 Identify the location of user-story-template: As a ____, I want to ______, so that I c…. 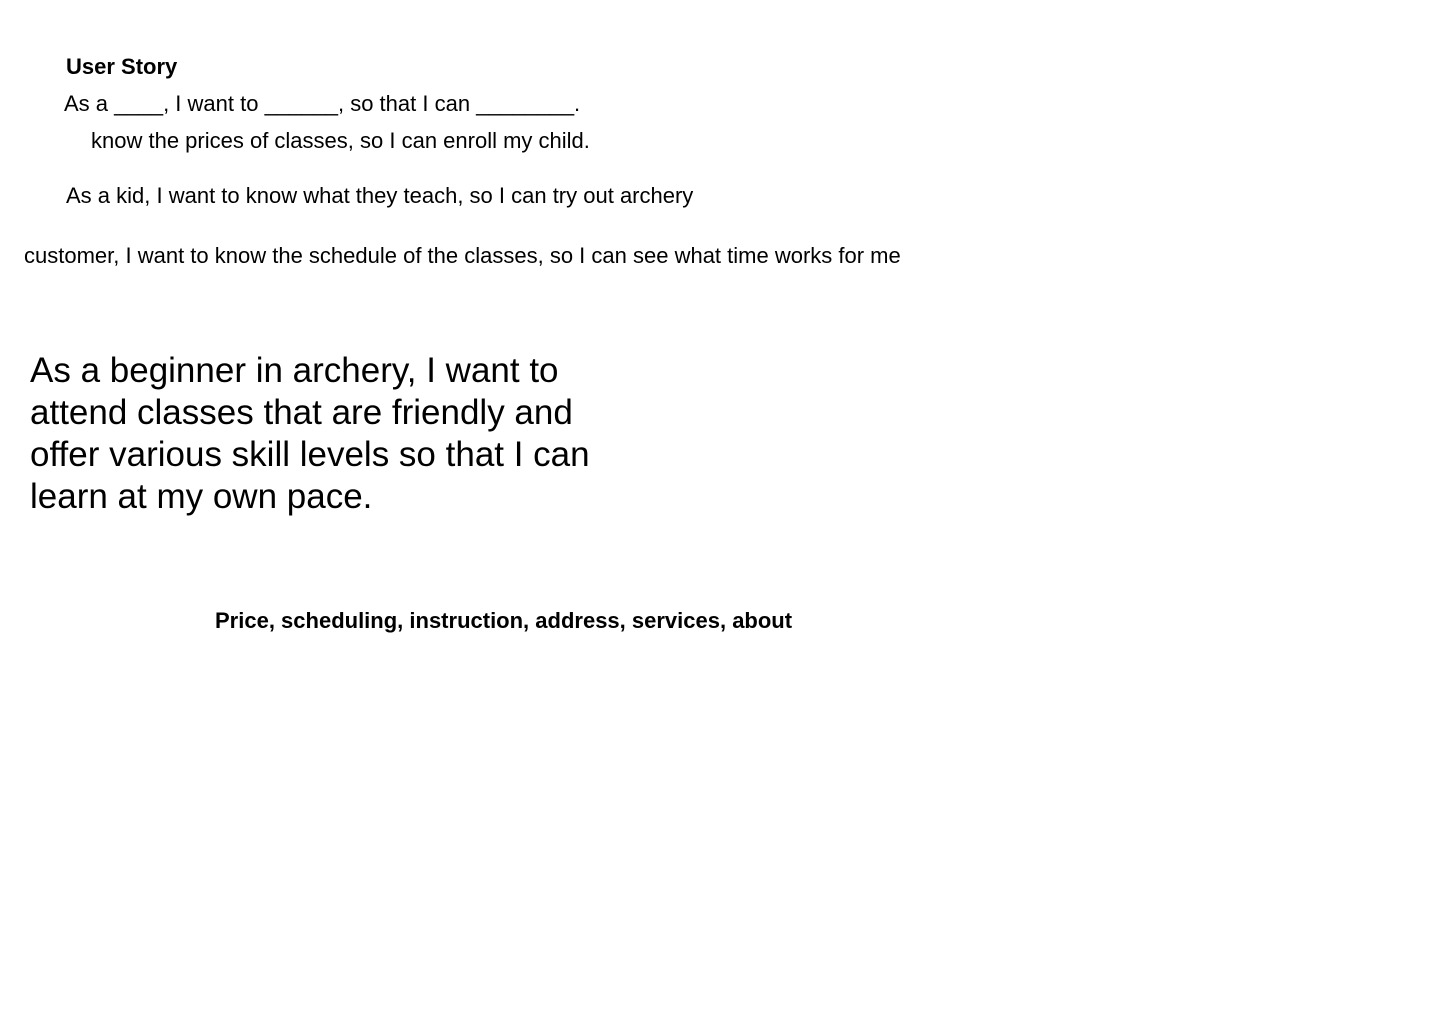
(322, 103).